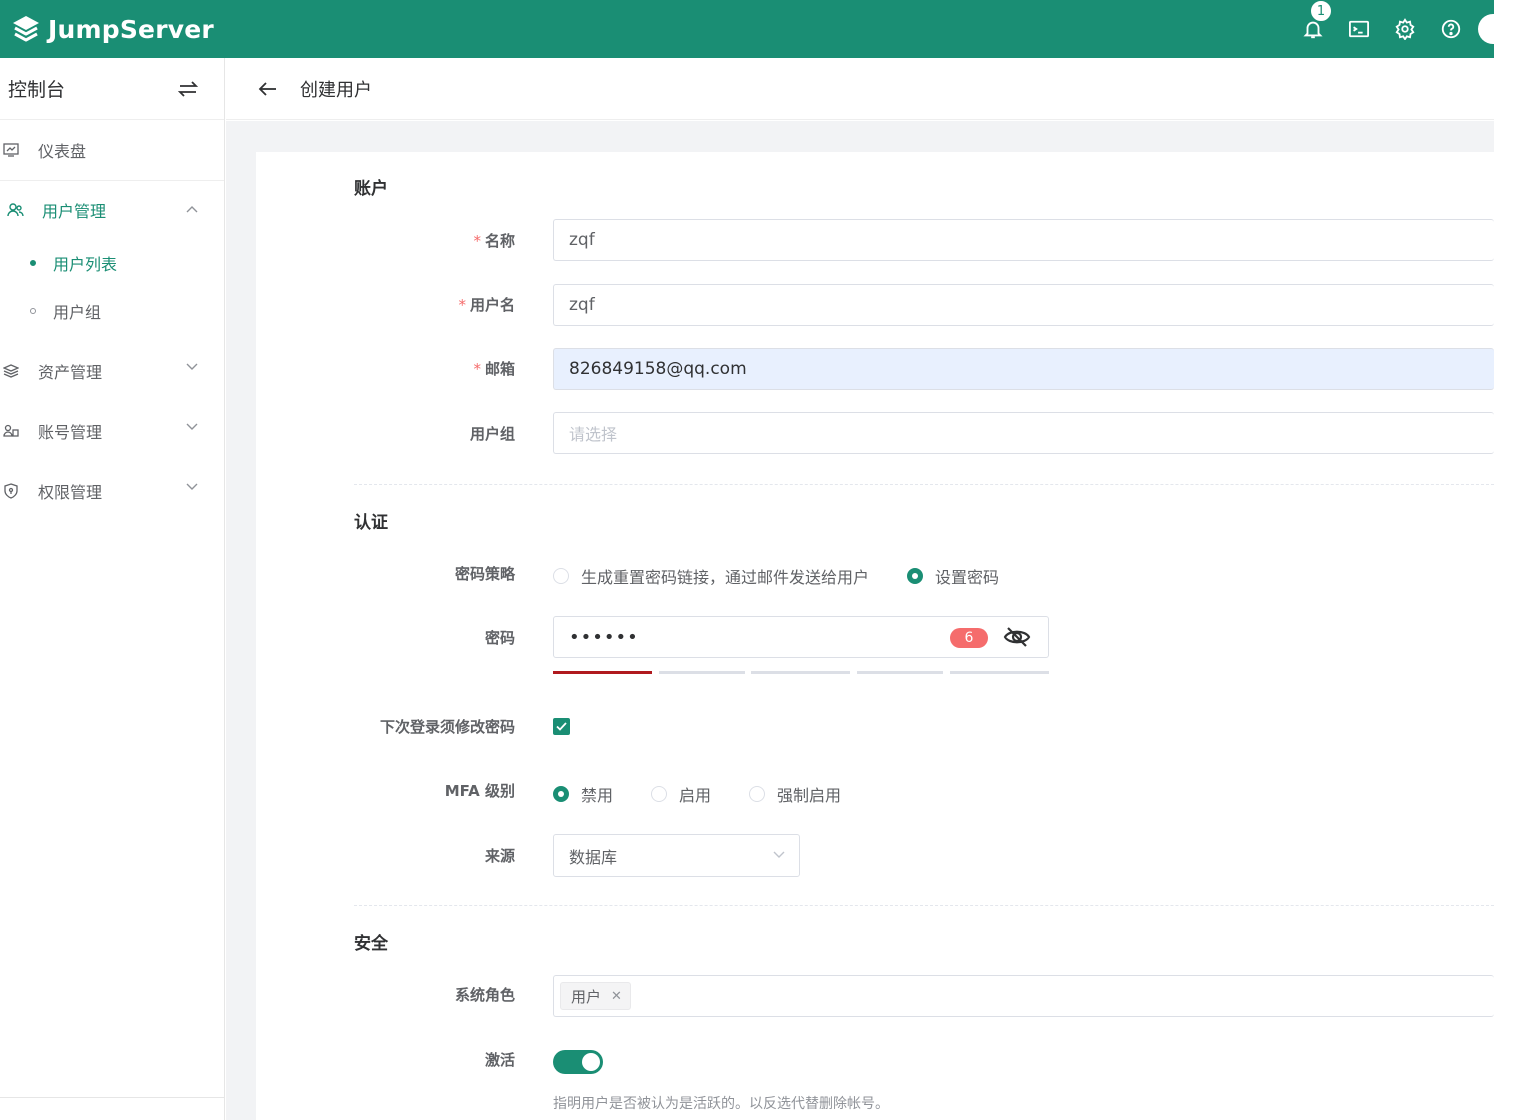 The width and height of the screenshot is (1530, 1120). I want to click on brand-name: JumpServer, so click(131, 29).